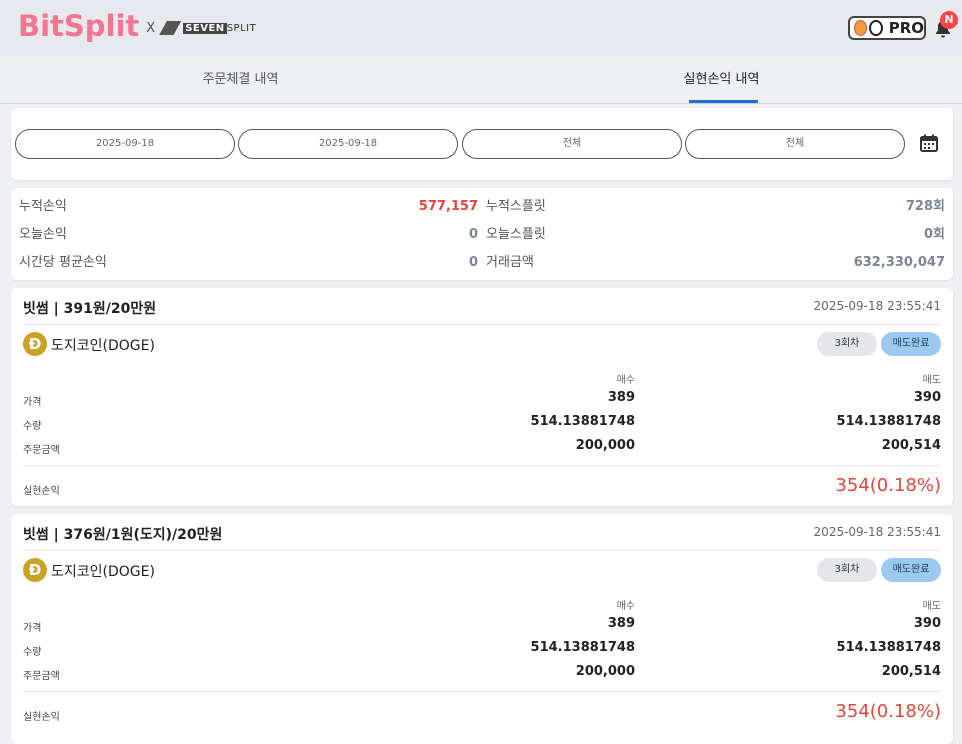  I want to click on filter-select-1: 전체, so click(572, 144).